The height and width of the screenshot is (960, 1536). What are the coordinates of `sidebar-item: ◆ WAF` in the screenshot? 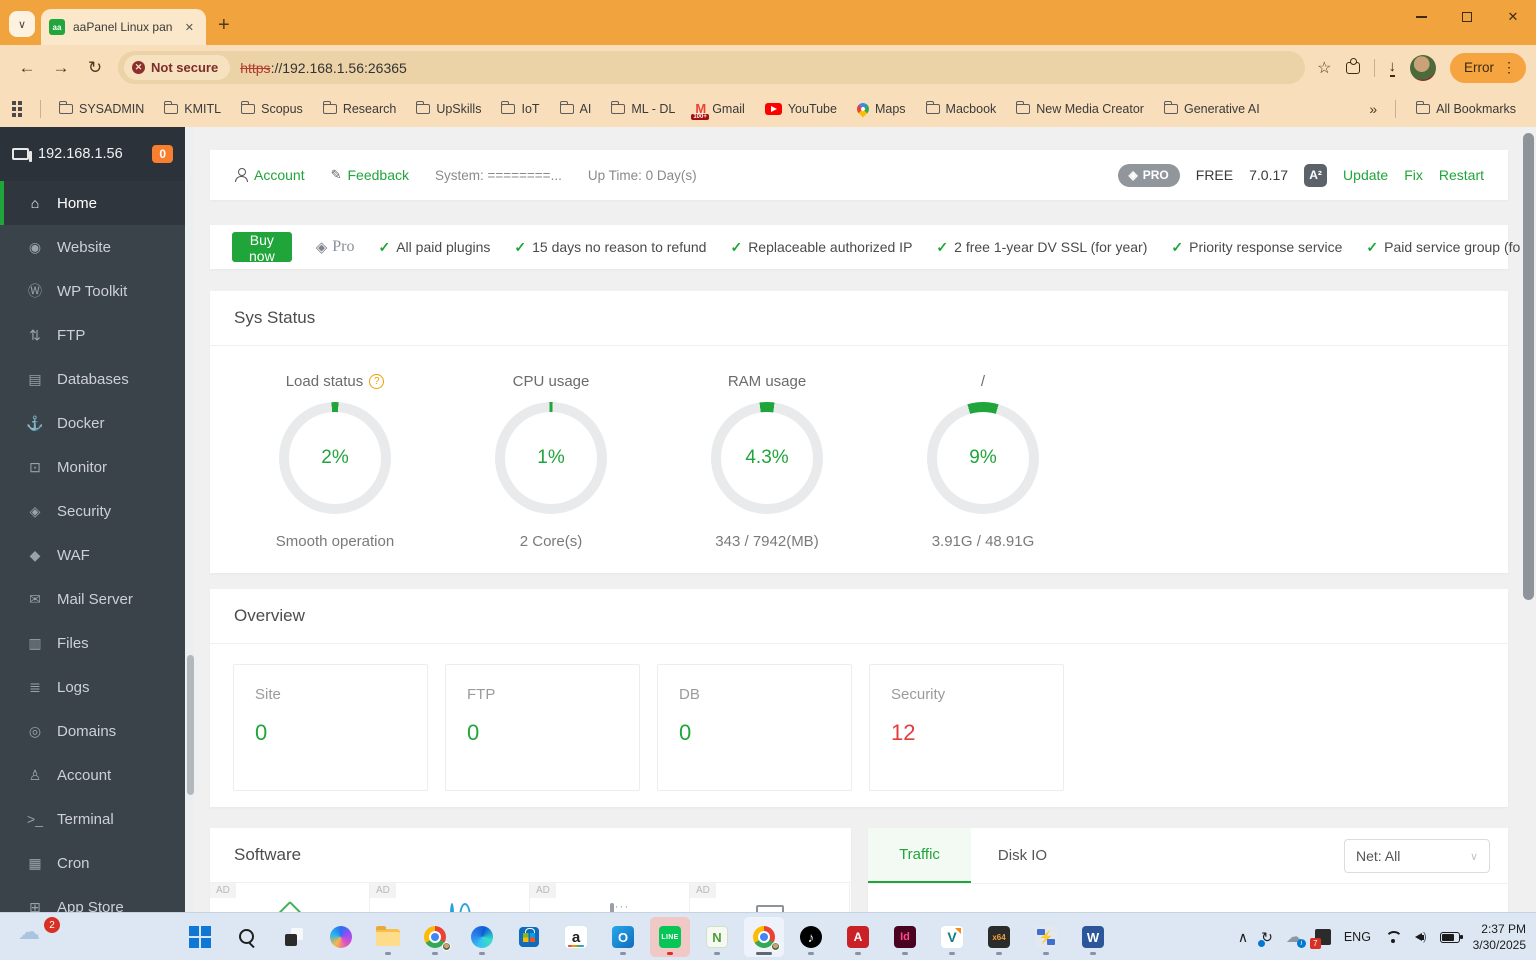 It's located at (92, 555).